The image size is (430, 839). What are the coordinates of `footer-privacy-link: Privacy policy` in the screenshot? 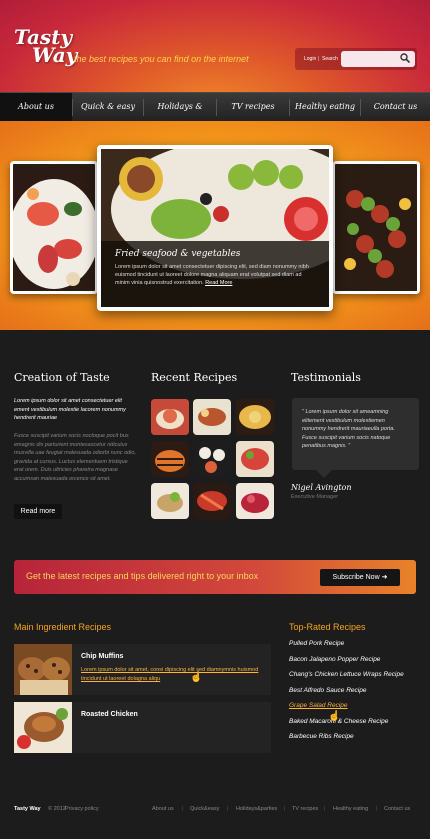 It's located at (82, 809).